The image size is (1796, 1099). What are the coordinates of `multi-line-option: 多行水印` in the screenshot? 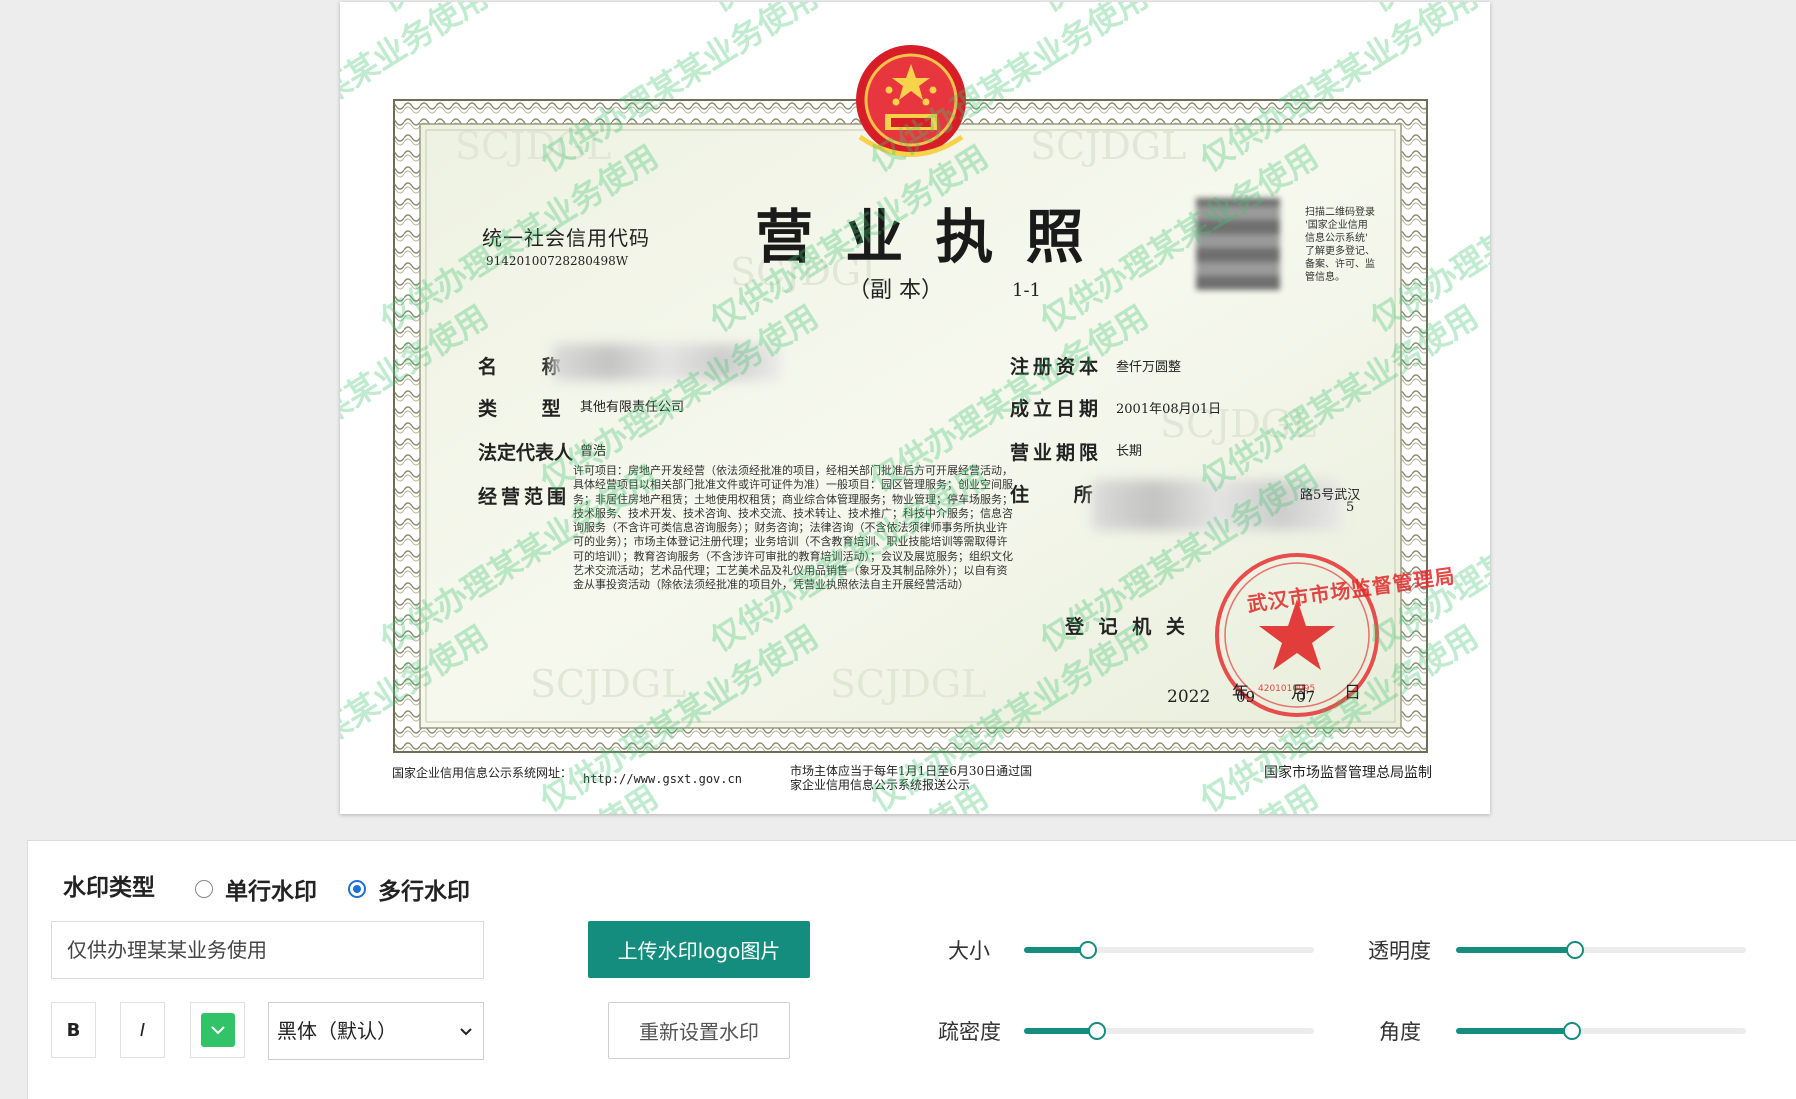 It's located at (409, 889).